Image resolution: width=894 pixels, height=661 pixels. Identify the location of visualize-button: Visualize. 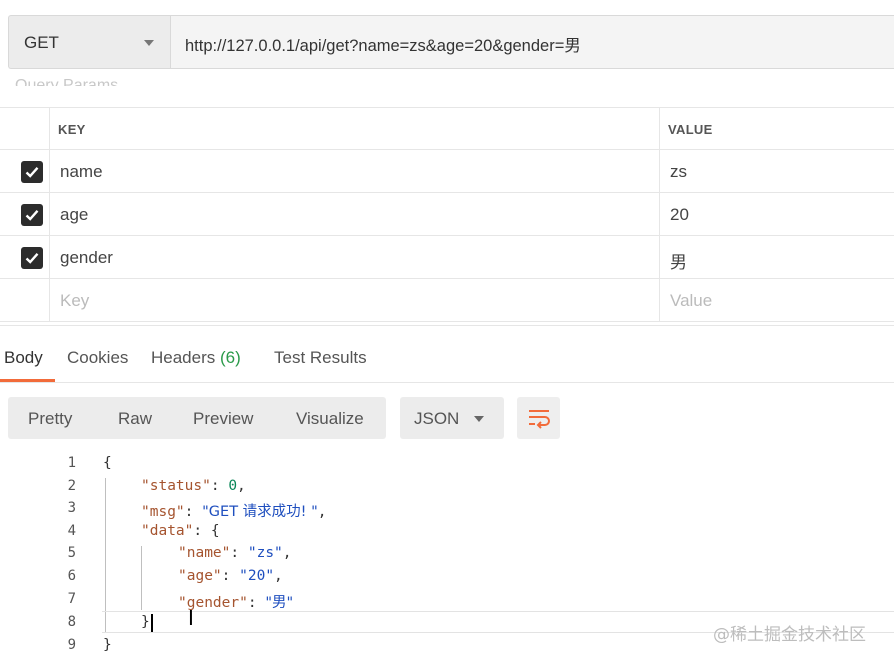
(330, 419).